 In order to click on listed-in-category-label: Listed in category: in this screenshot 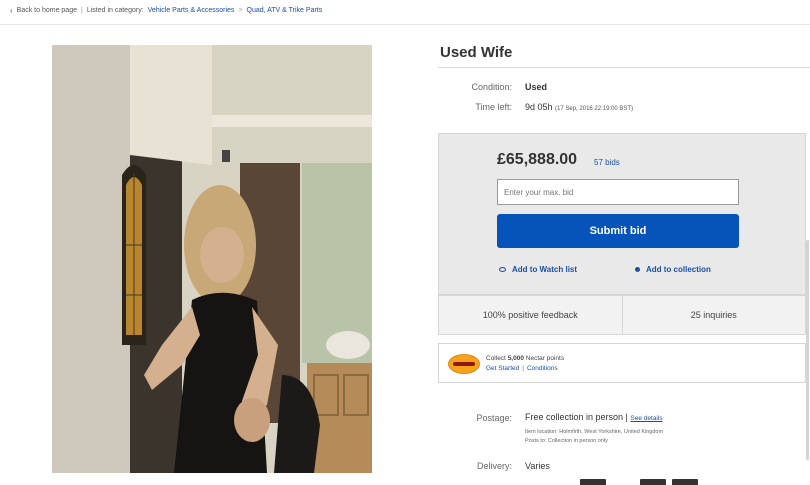, I will do `click(115, 10)`.